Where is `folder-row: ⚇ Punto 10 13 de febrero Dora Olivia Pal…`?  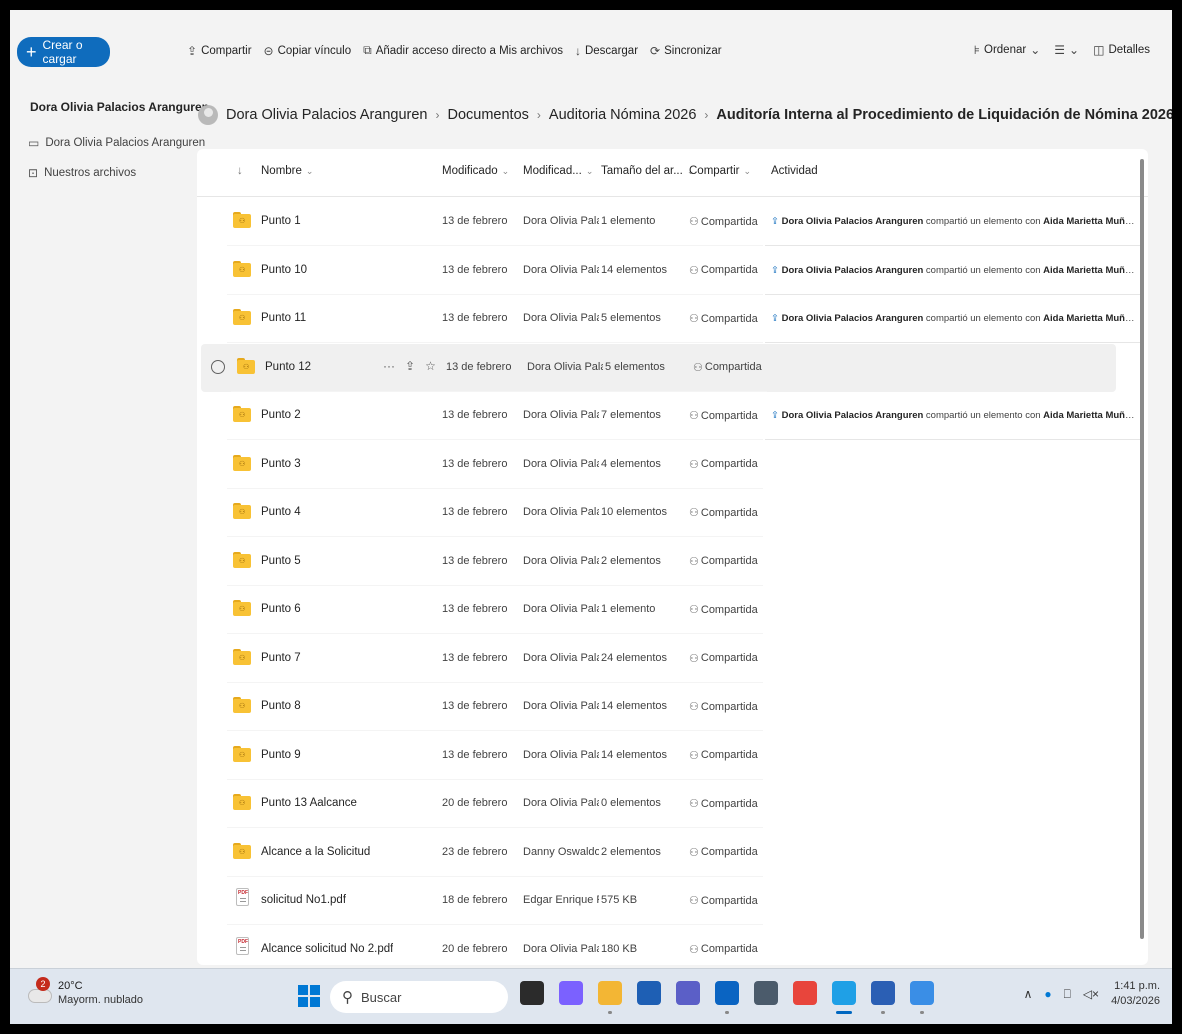 folder-row: ⚇ Punto 10 13 de febrero Dora Olivia Pal… is located at coordinates (672, 271).